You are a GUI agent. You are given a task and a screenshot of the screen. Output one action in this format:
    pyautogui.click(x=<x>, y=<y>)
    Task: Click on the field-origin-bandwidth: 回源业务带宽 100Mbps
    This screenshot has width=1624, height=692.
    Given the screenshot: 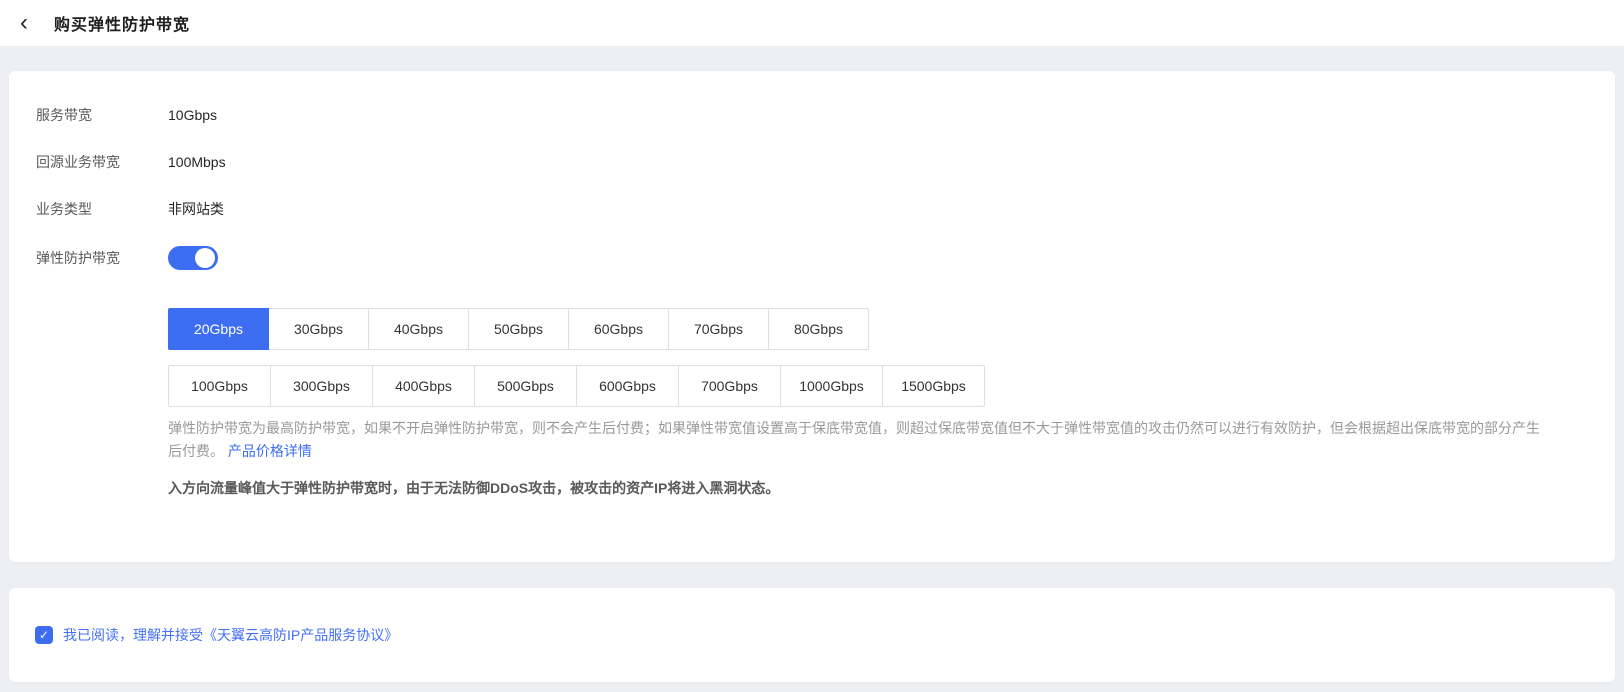 What is the action you would take?
    pyautogui.click(x=812, y=162)
    